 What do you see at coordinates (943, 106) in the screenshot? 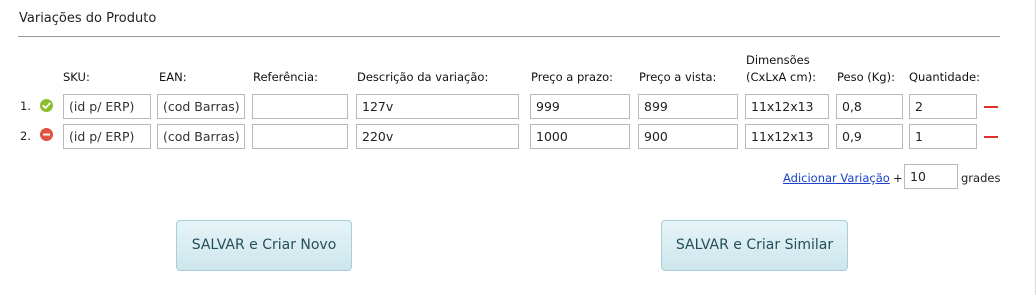
I see `quantidade-field: 2` at bounding box center [943, 106].